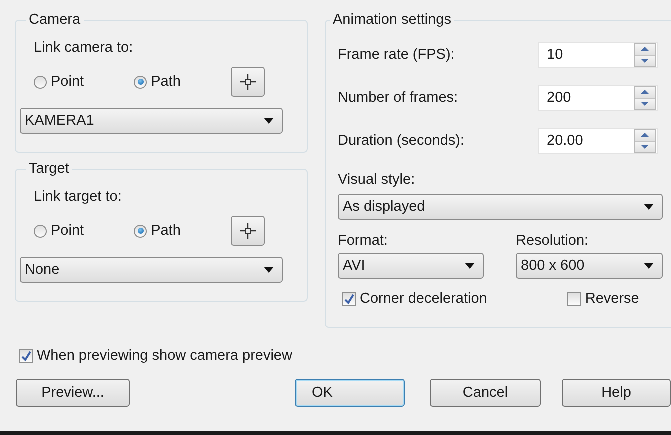 The width and height of the screenshot is (671, 435). What do you see at coordinates (55, 20) in the screenshot?
I see `group-title: Camera` at bounding box center [55, 20].